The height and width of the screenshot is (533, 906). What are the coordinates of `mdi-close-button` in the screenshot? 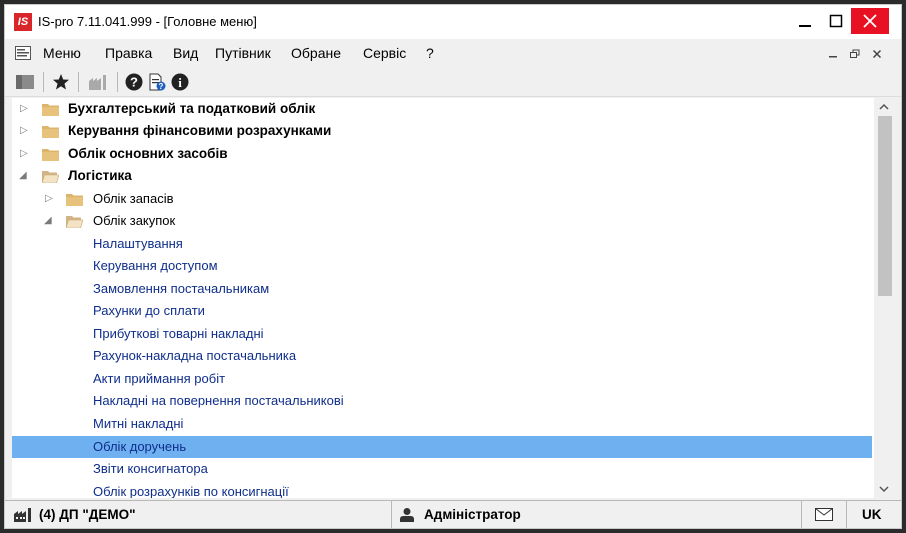 It's located at (877, 54).